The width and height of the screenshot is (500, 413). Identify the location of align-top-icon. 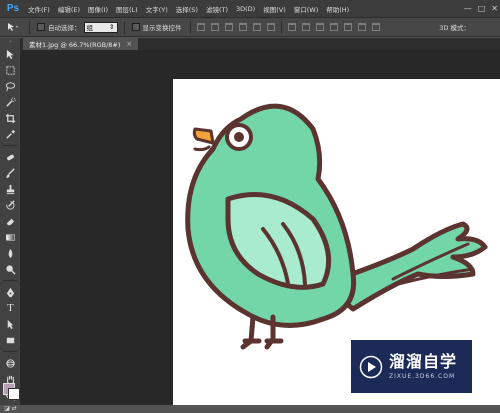
(200, 27).